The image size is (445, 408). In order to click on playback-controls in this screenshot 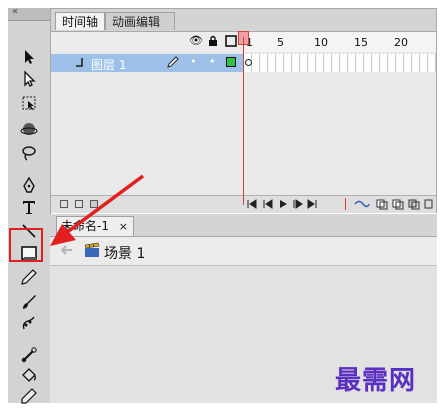, I will do `click(286, 204)`.